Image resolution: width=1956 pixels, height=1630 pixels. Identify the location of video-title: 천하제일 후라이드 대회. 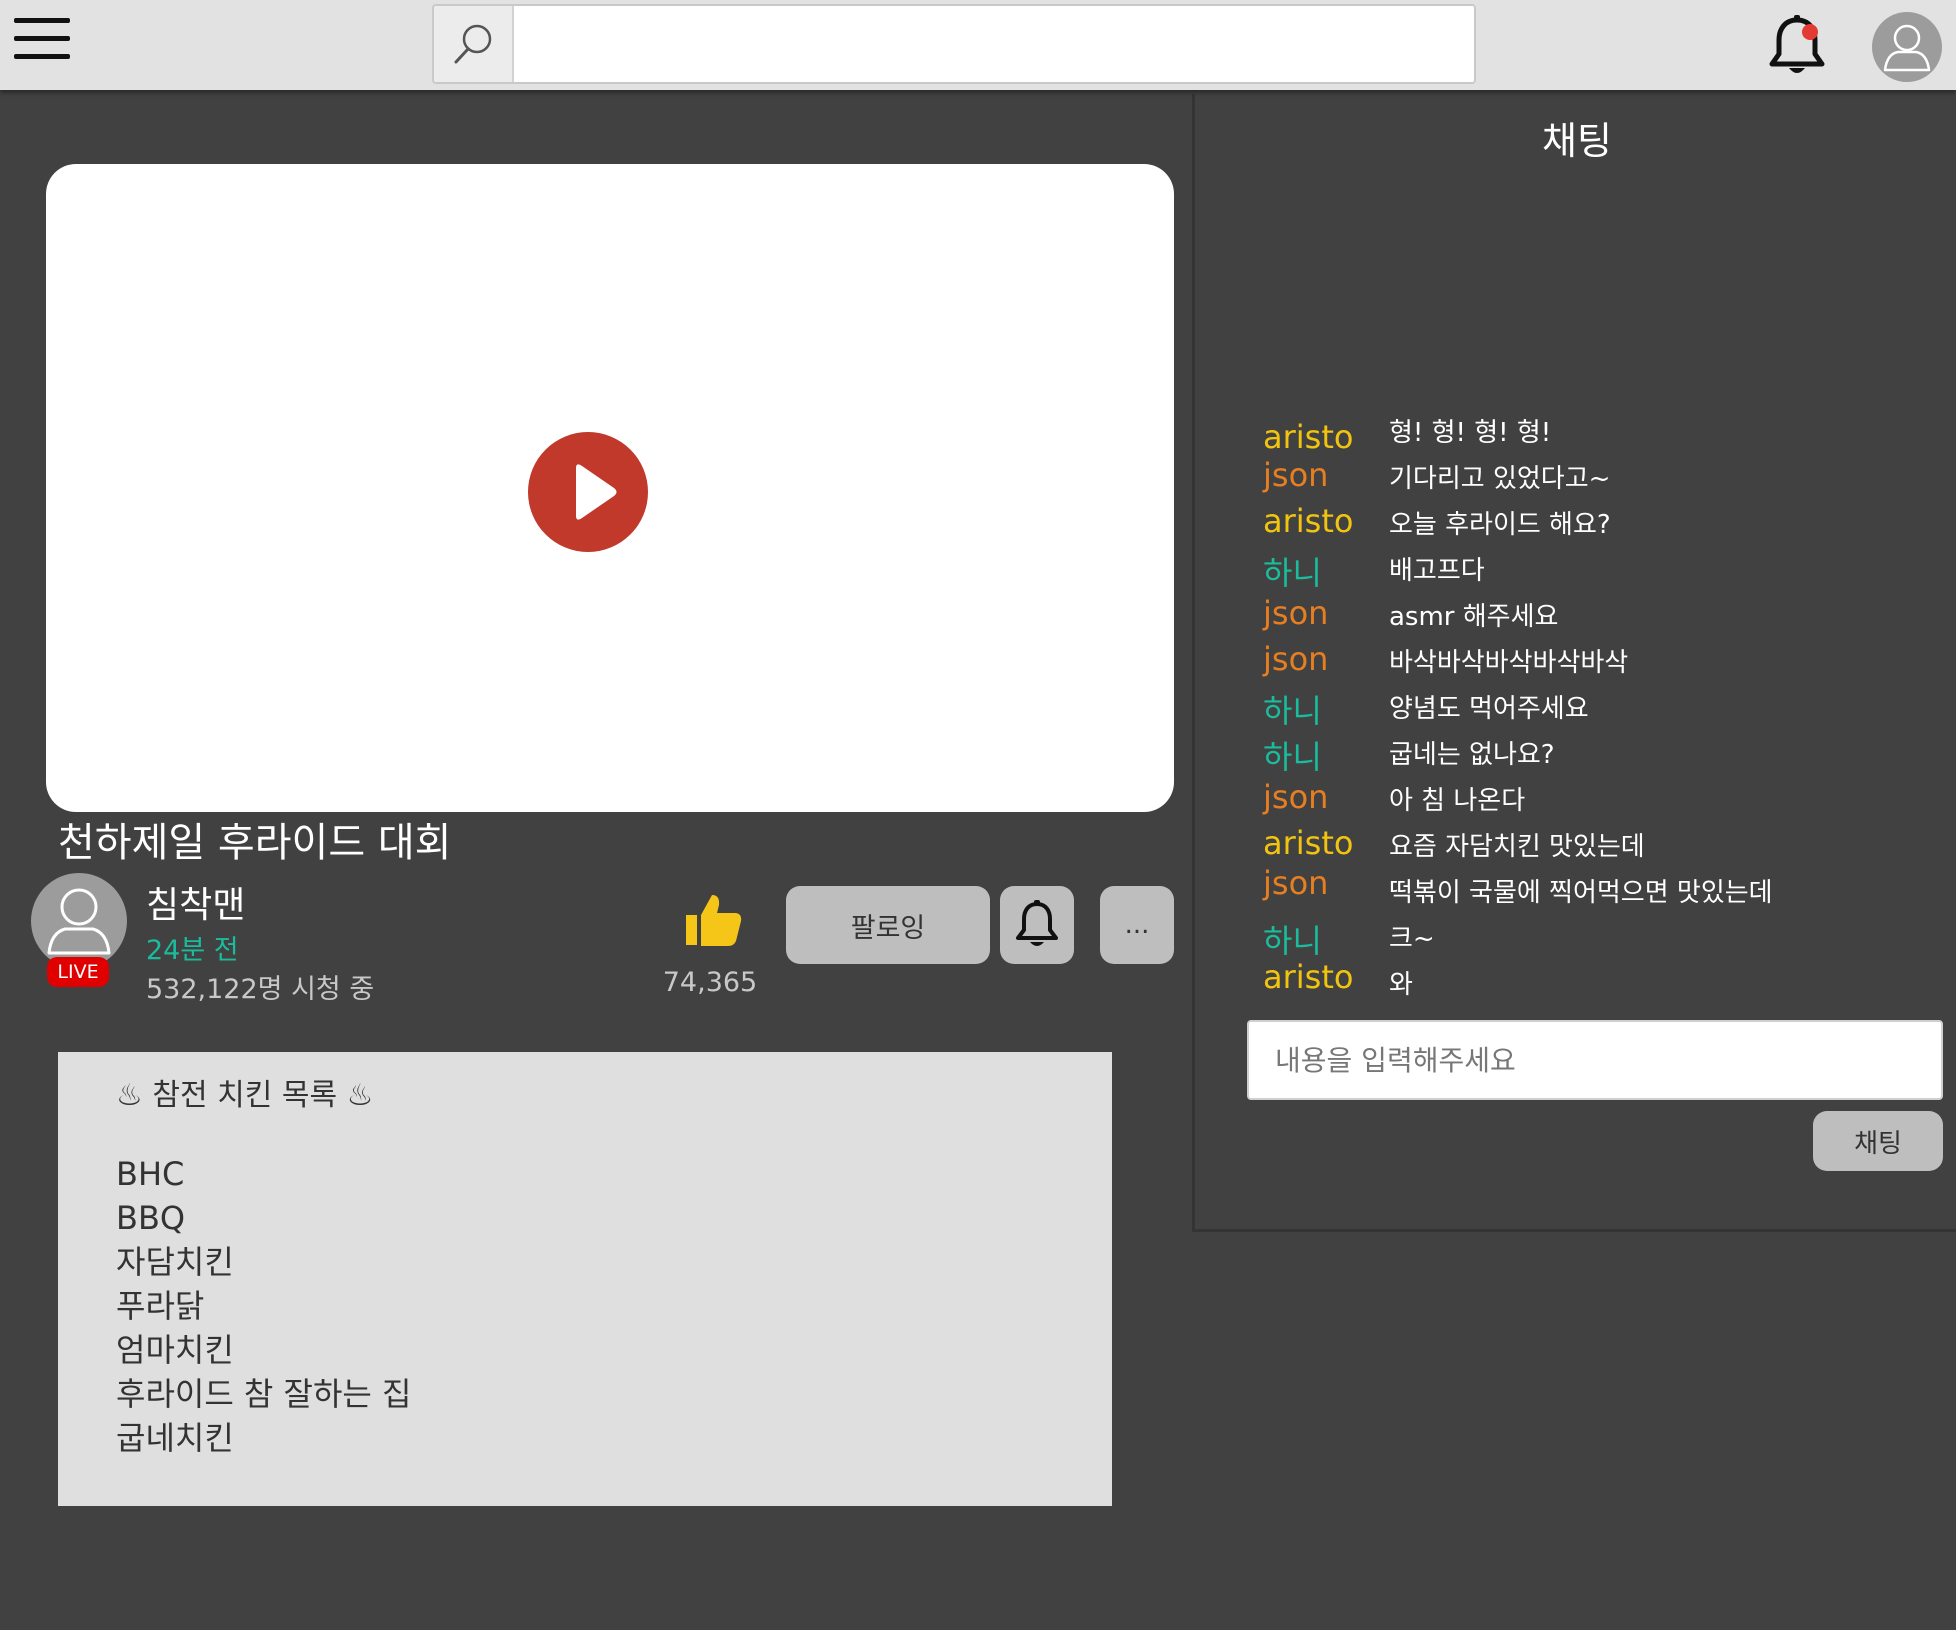
(255, 843).